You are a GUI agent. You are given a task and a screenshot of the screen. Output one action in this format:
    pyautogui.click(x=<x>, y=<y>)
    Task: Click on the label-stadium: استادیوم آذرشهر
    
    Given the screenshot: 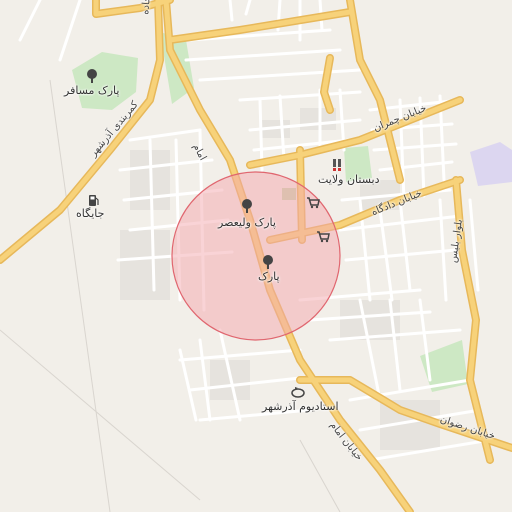 What is the action you would take?
    pyautogui.click(x=300, y=406)
    